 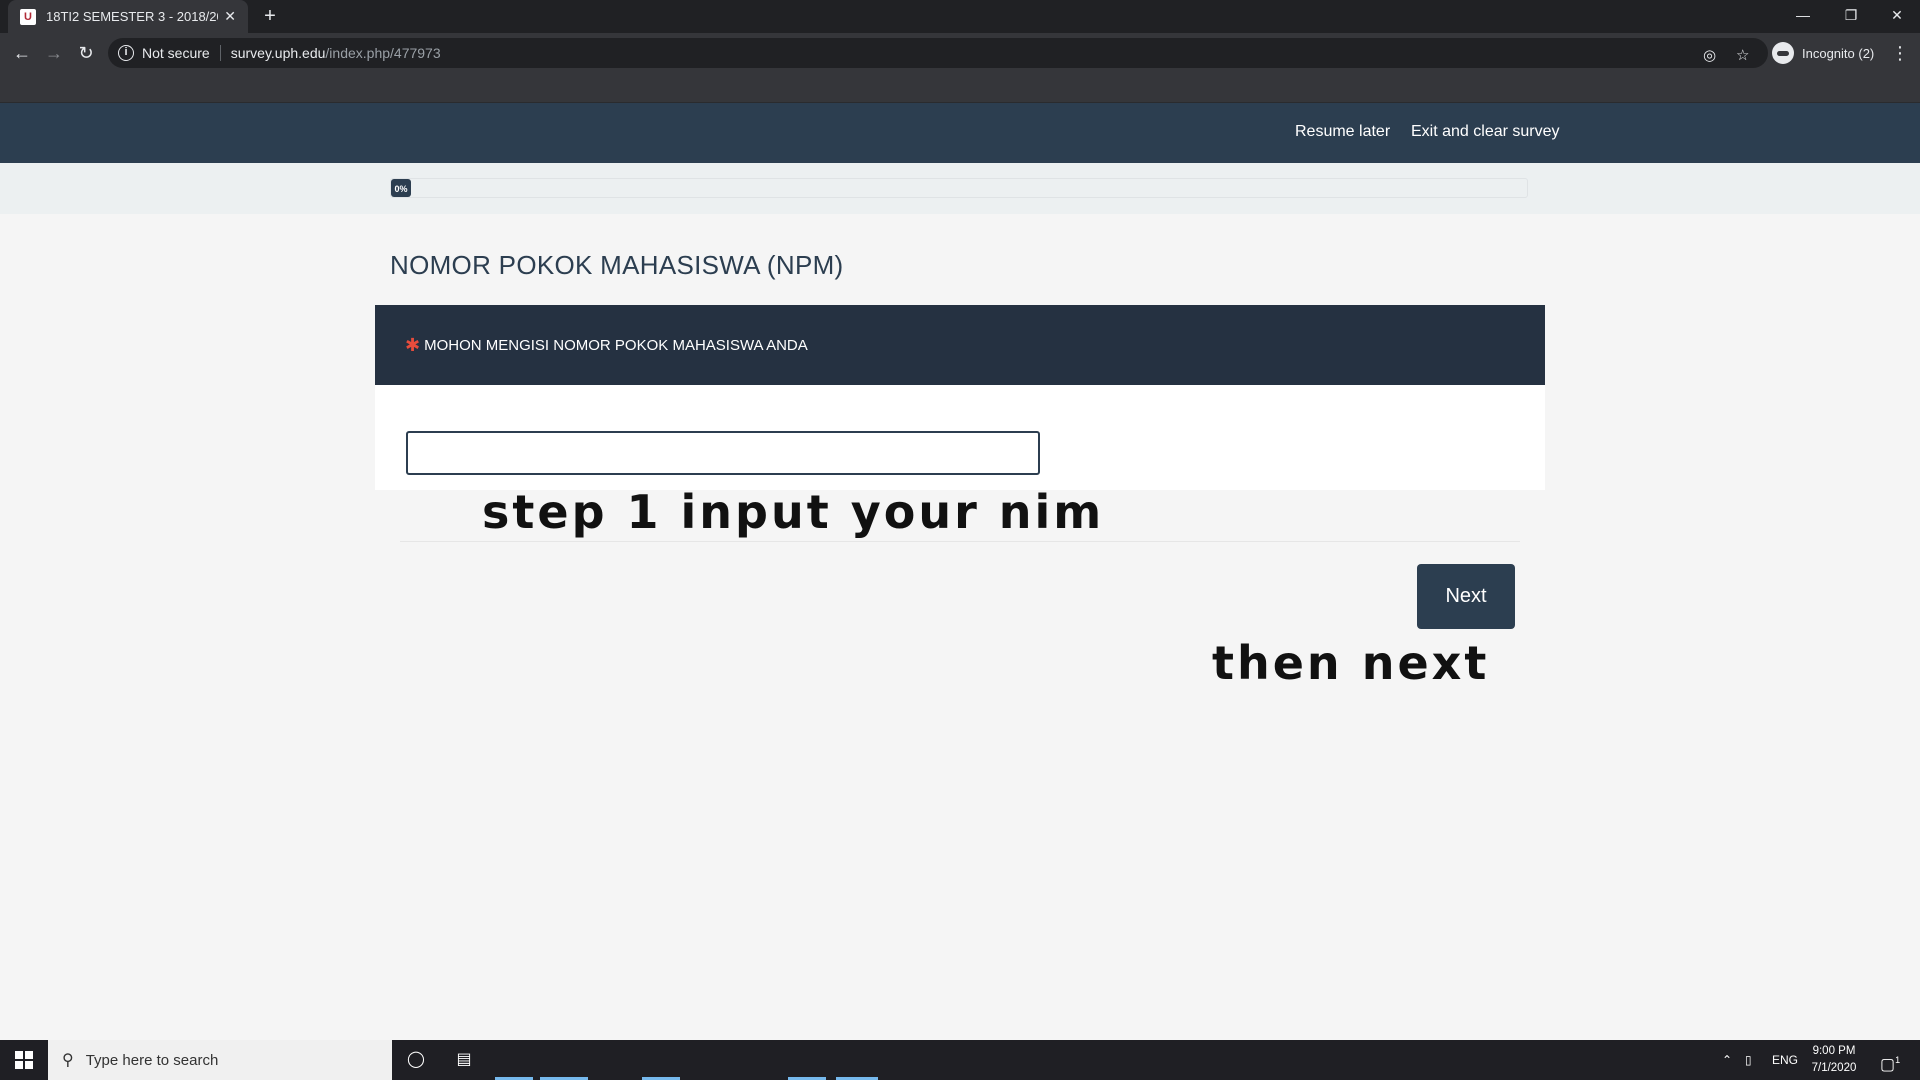 What do you see at coordinates (1851, 16) in the screenshot?
I see `restore-icon: ❐` at bounding box center [1851, 16].